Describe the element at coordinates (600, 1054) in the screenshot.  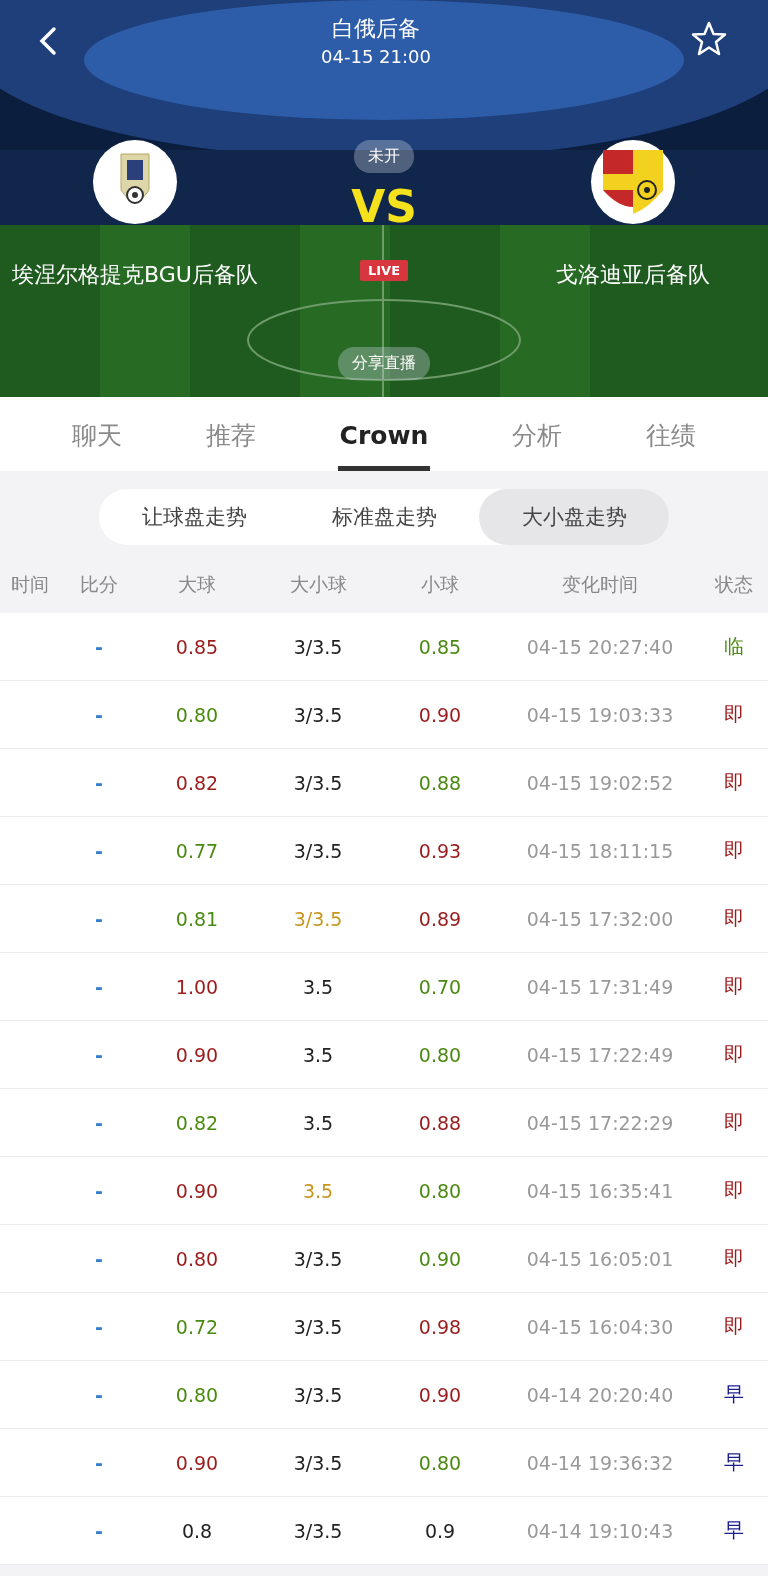
I see `table-cell-text: 04-15 17:22:49` at that location.